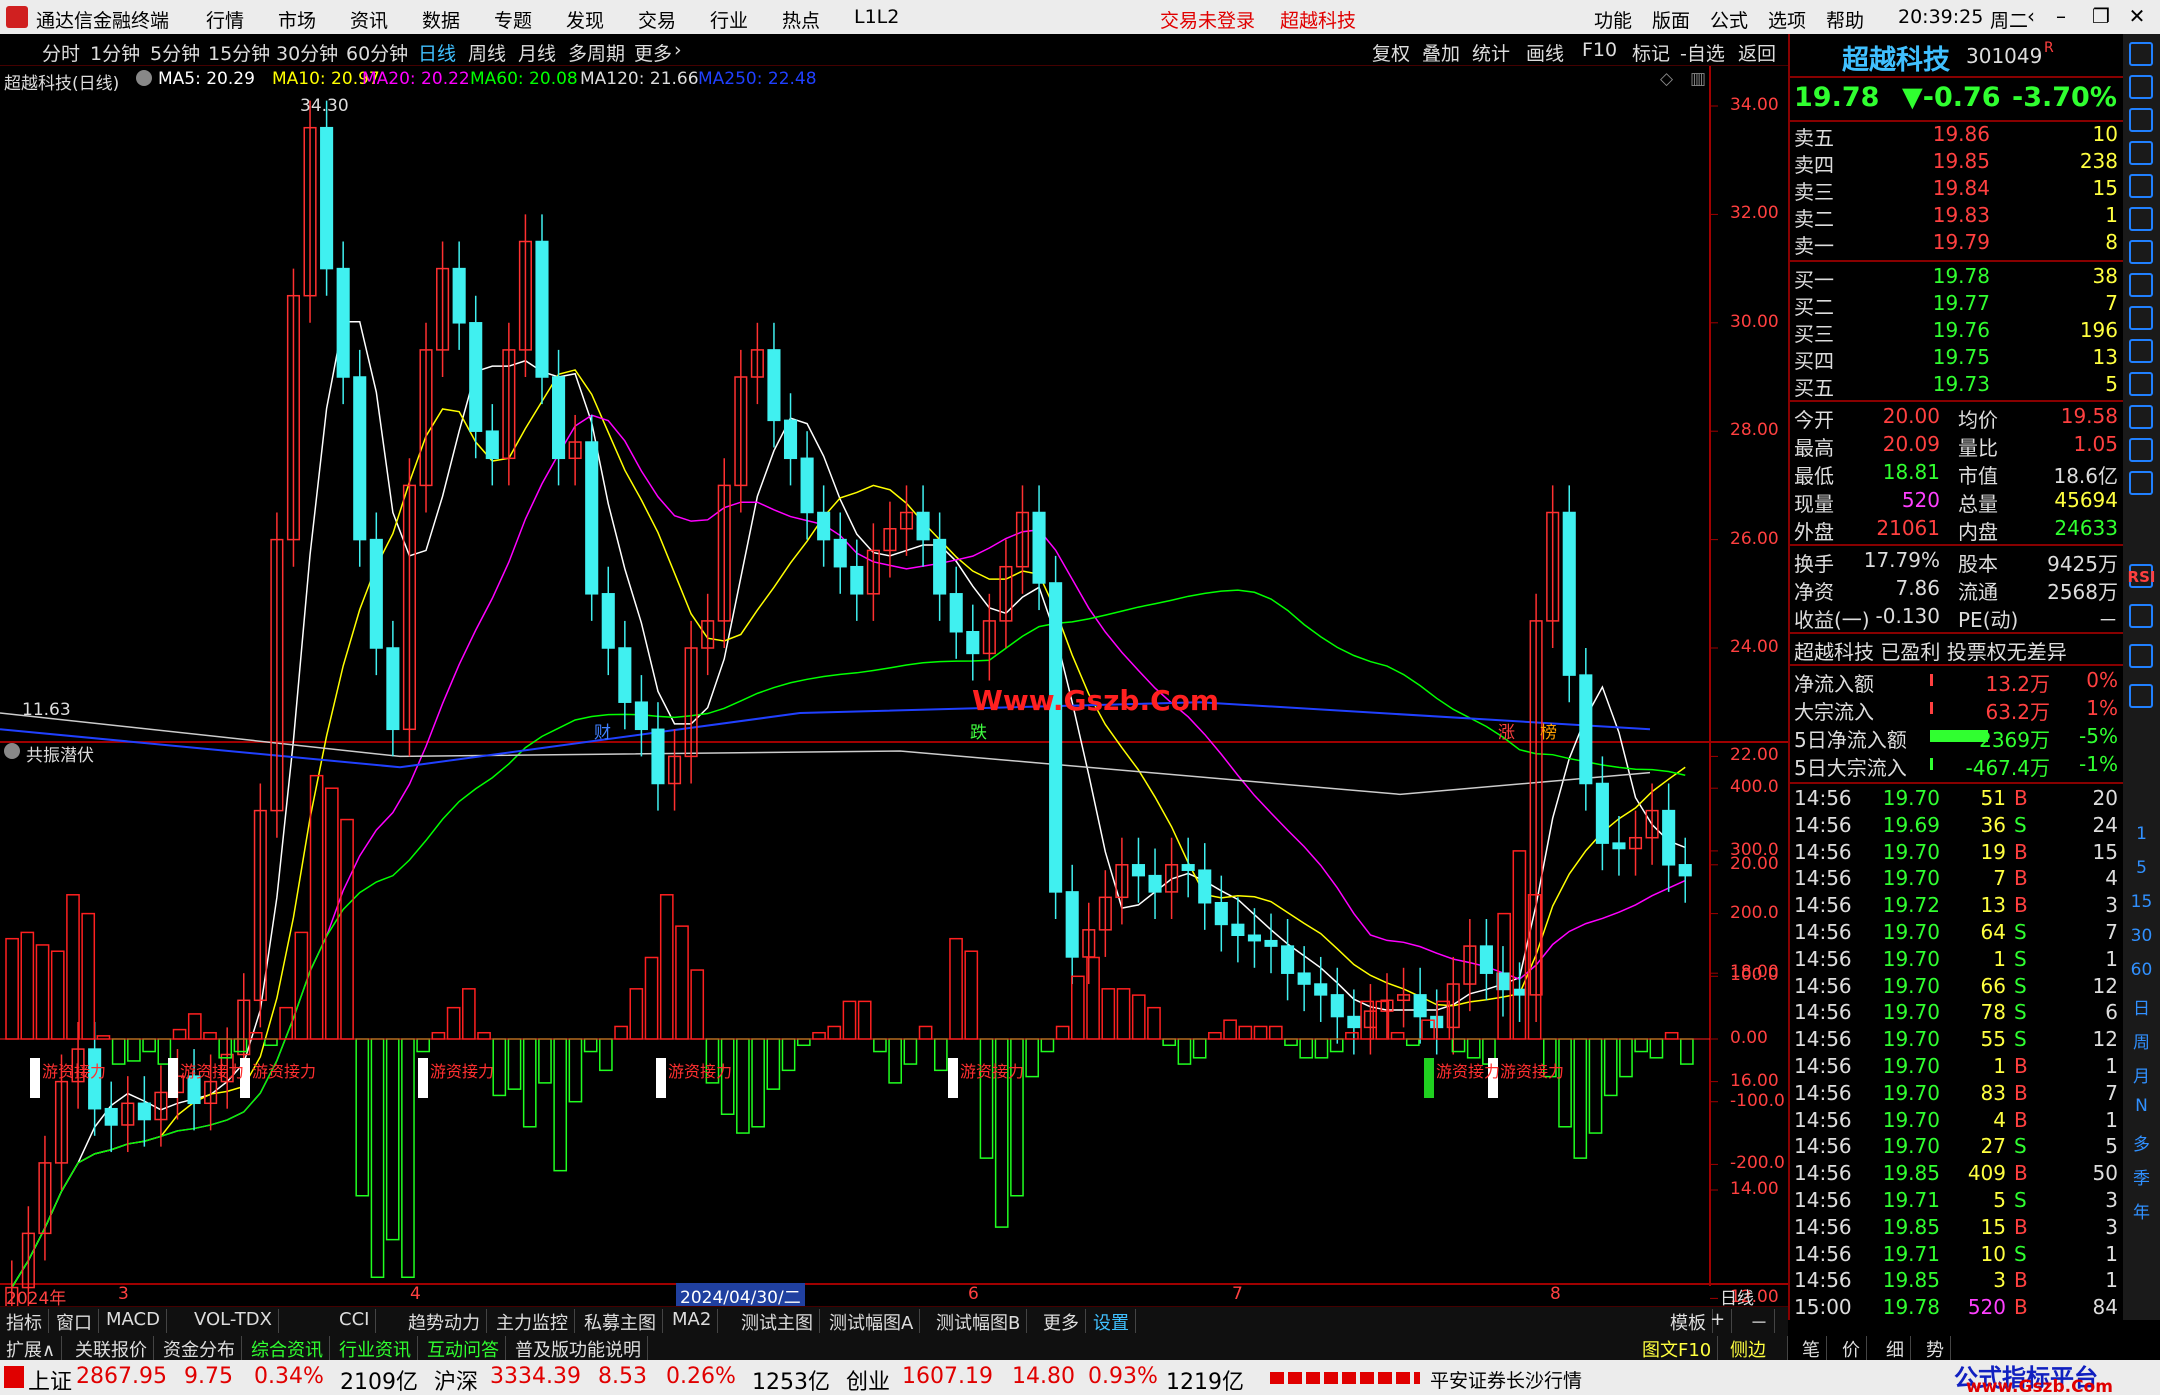  Describe the element at coordinates (620, 1321) in the screenshot. I see `indicator-tab-7: 私募主图` at that location.